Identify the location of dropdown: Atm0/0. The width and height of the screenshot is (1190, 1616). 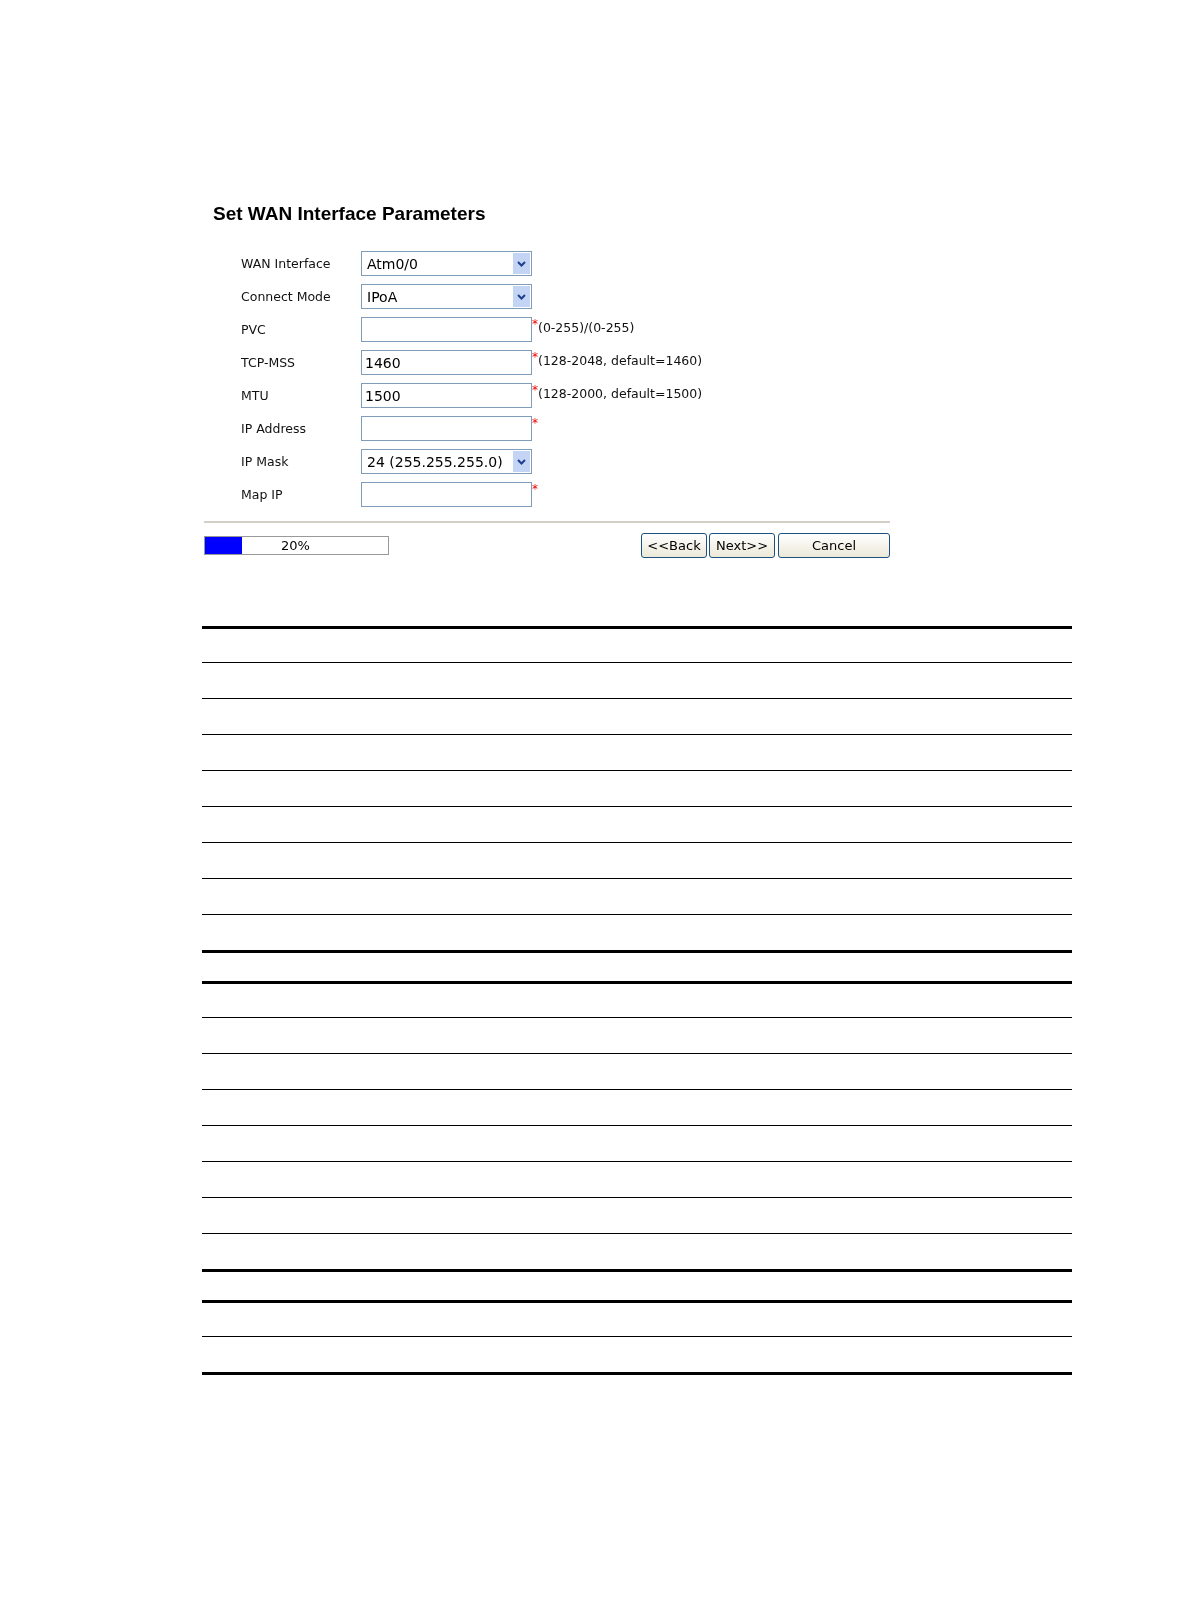
(446, 263).